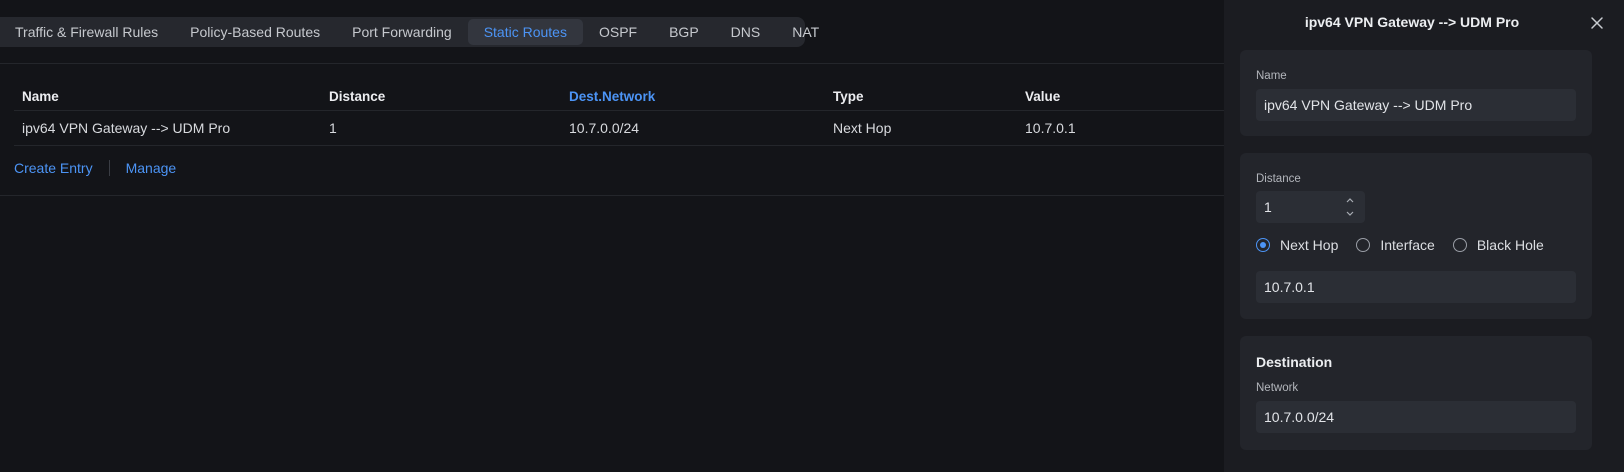 This screenshot has width=1624, height=472. I want to click on column-header-value: Value, so click(1120, 96).